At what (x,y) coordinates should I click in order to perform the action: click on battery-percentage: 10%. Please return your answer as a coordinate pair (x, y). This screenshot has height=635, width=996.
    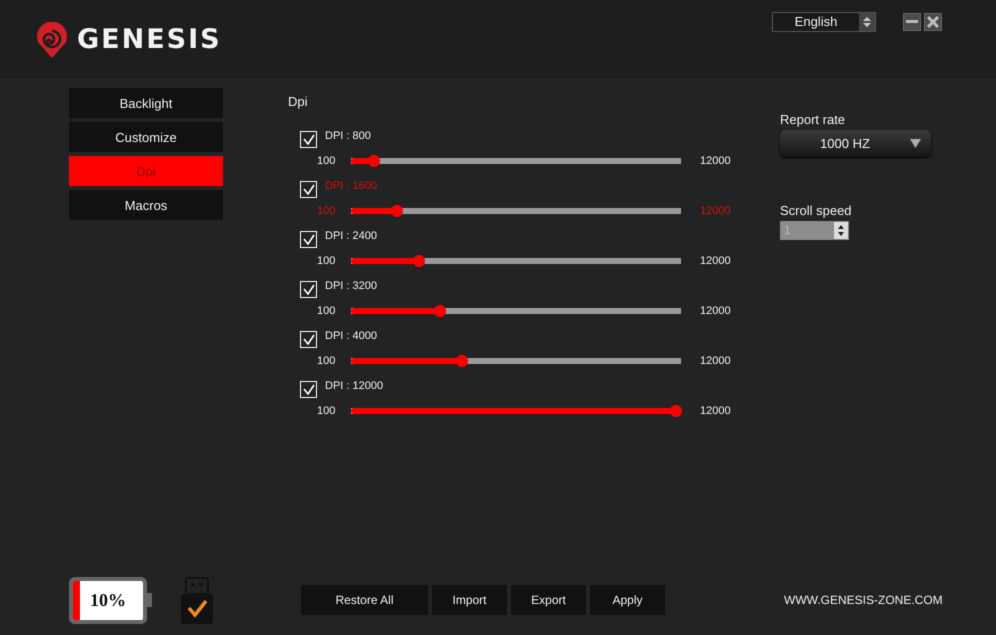
    Looking at the image, I should click on (108, 600).